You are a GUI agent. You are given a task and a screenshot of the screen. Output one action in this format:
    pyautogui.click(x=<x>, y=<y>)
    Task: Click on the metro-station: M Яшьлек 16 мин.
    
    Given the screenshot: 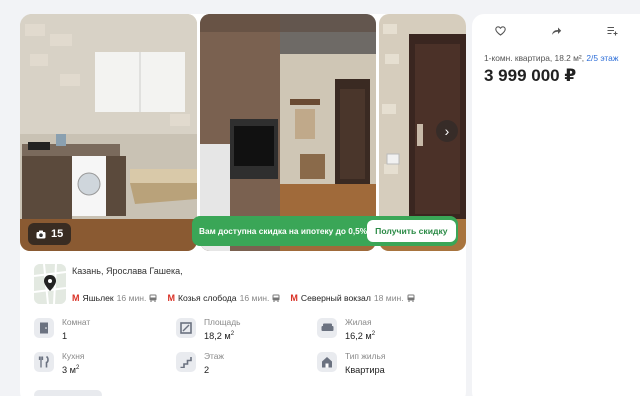 What is the action you would take?
    pyautogui.click(x=114, y=298)
    